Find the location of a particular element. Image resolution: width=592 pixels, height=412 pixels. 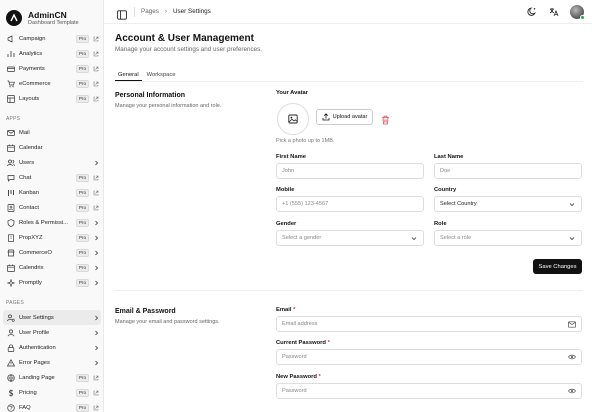

sidebar-item-label: eCommerce is located at coordinates (35, 83).